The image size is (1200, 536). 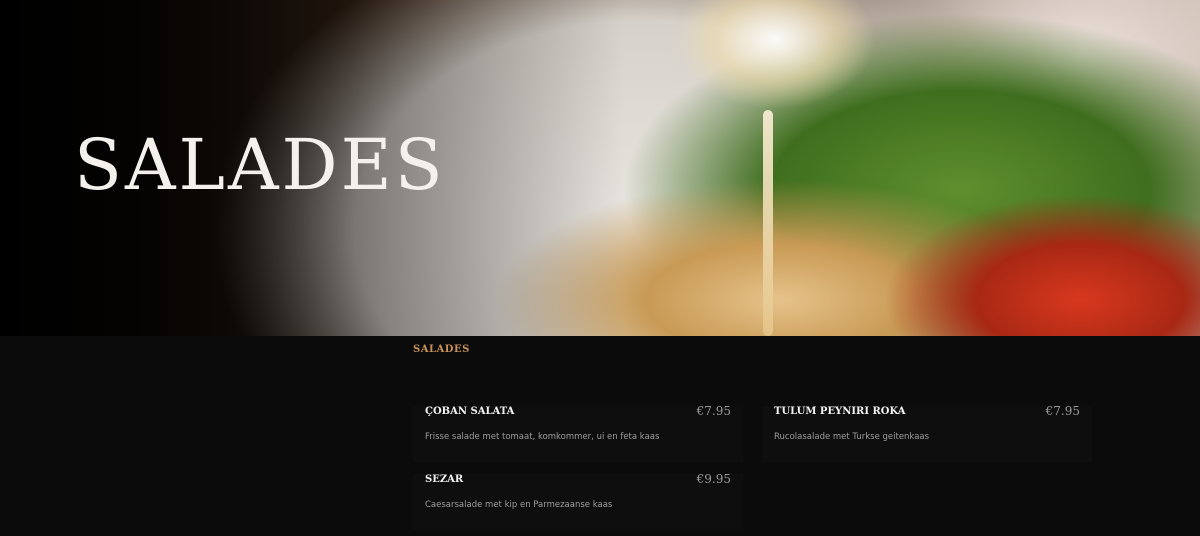 I want to click on menu-category-heading: SALADES, so click(x=441, y=349).